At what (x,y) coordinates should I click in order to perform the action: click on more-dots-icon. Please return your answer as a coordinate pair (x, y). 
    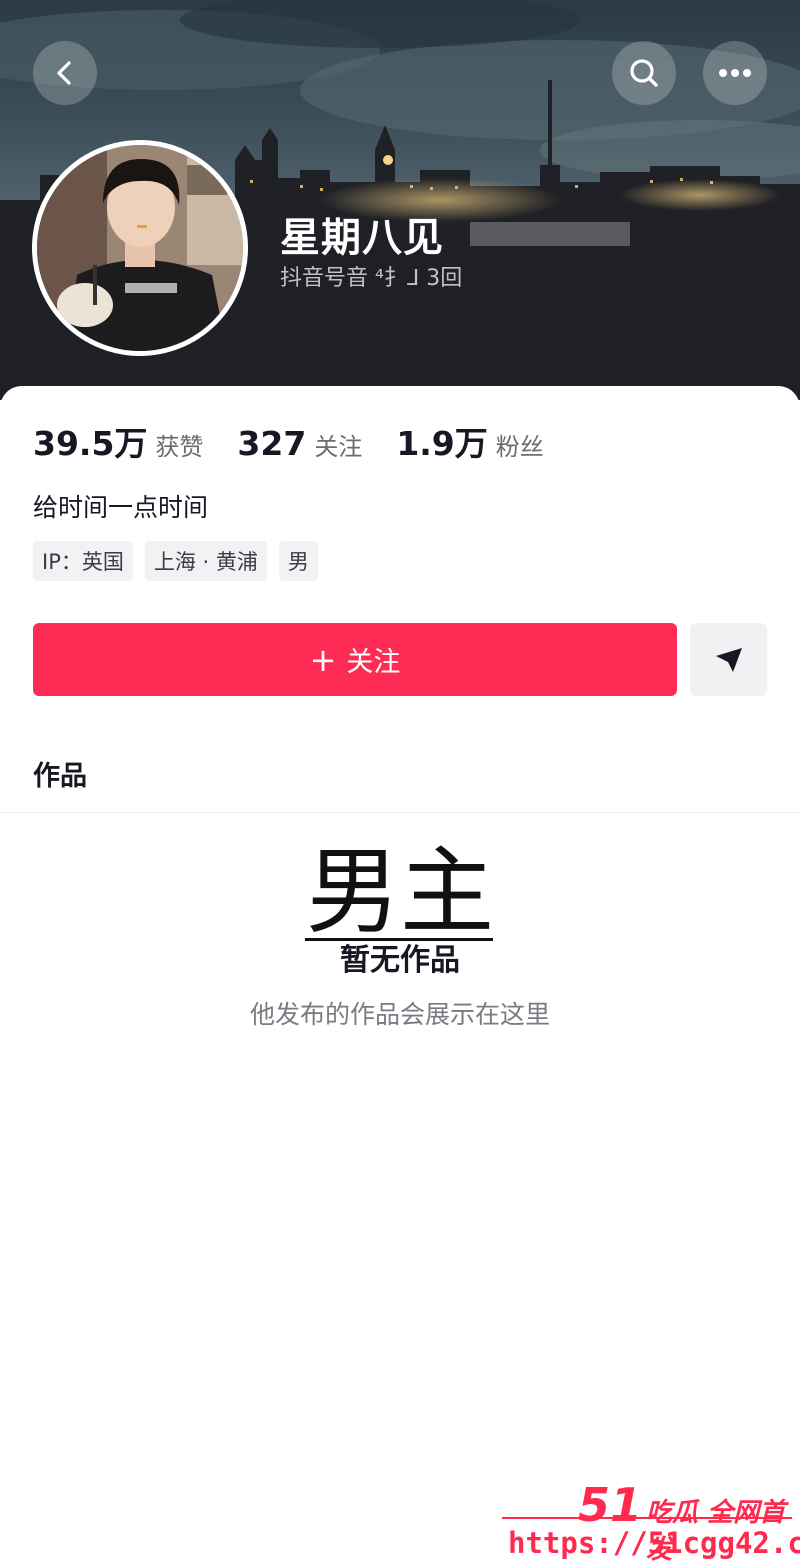
    Looking at the image, I should click on (735, 73).